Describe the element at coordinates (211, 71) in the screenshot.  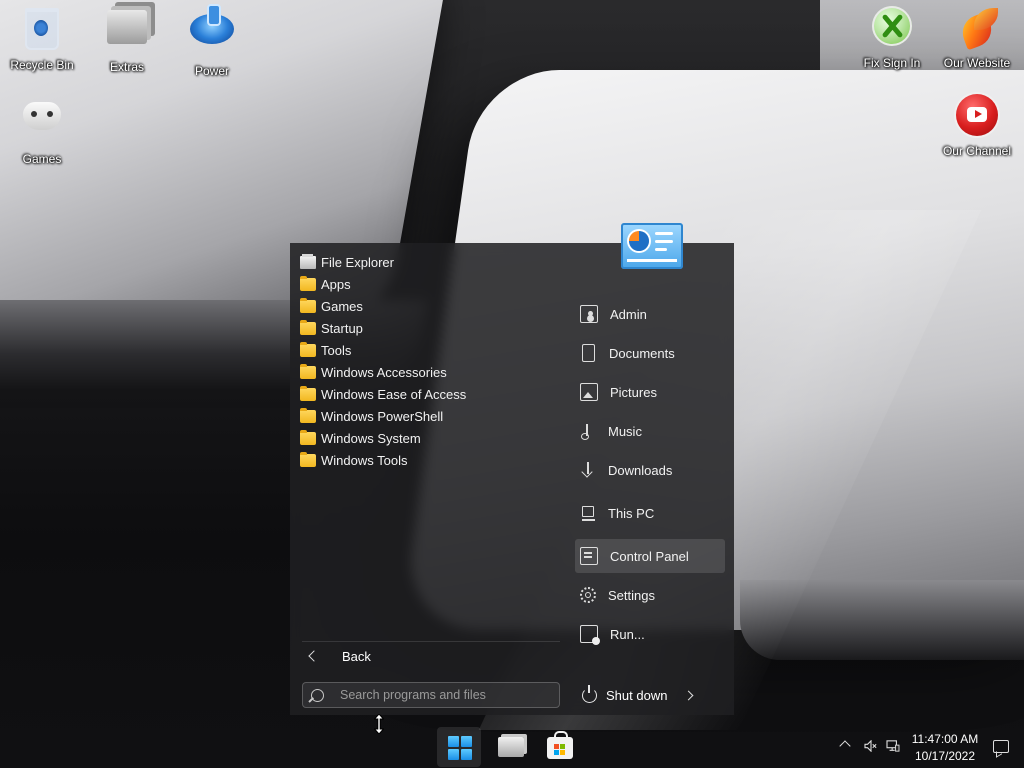
I see `desktop-icon-label: Power` at that location.